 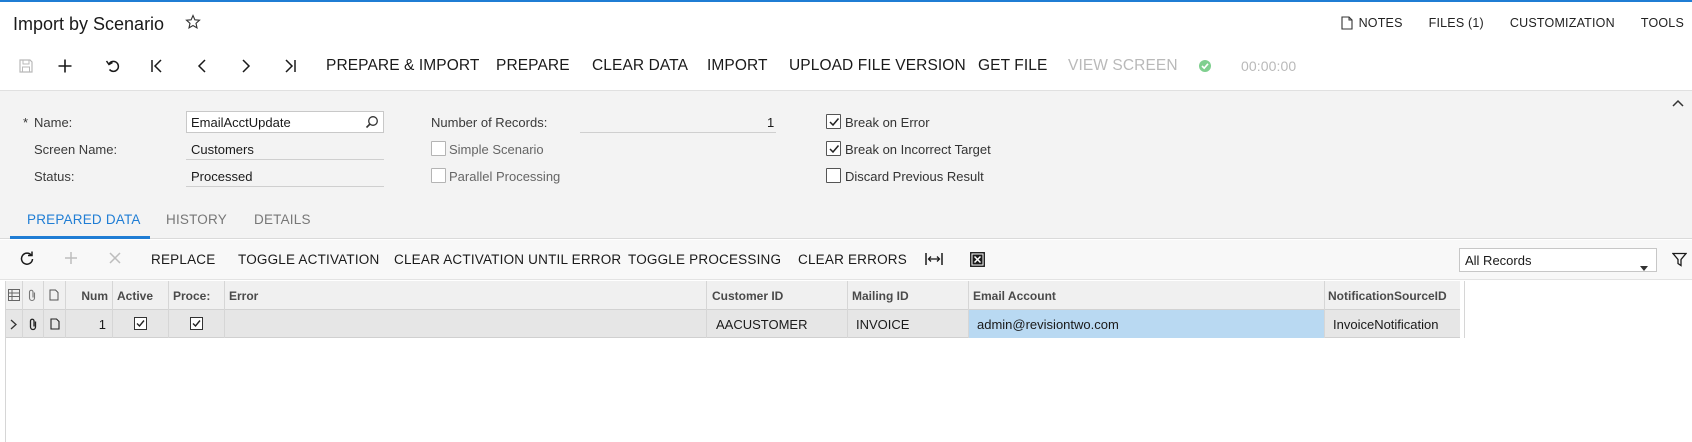 What do you see at coordinates (157, 66) in the screenshot?
I see `first-record-icon` at bounding box center [157, 66].